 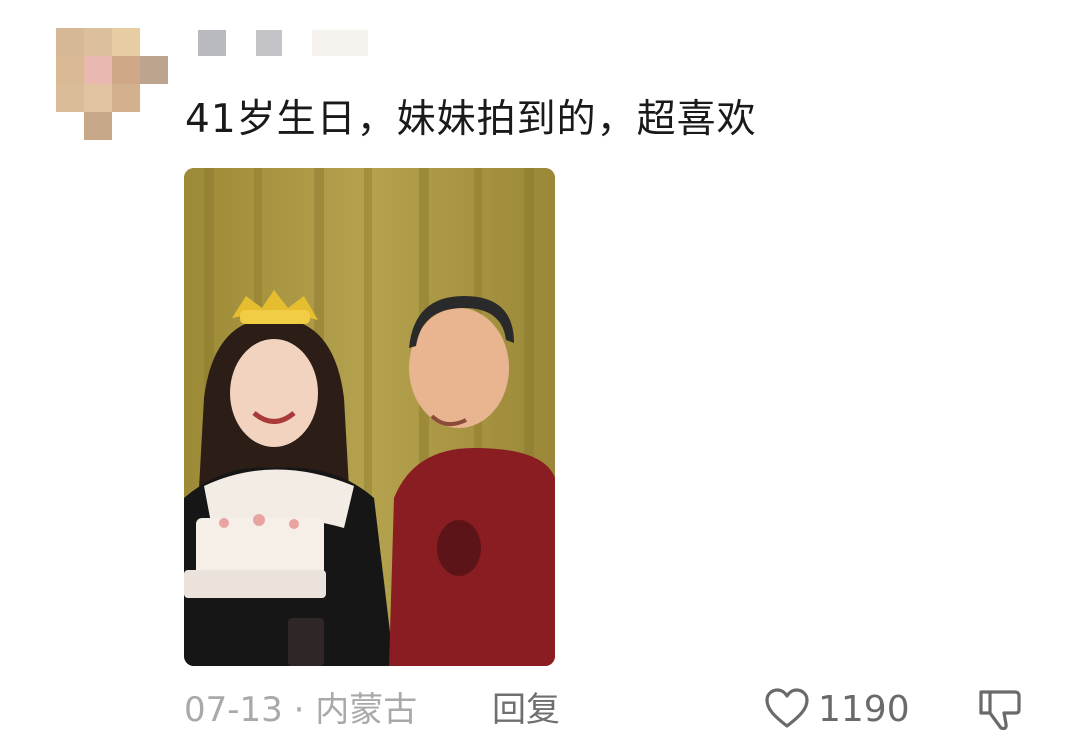 I want to click on thumbs-down-icon, so click(x=1000, y=714).